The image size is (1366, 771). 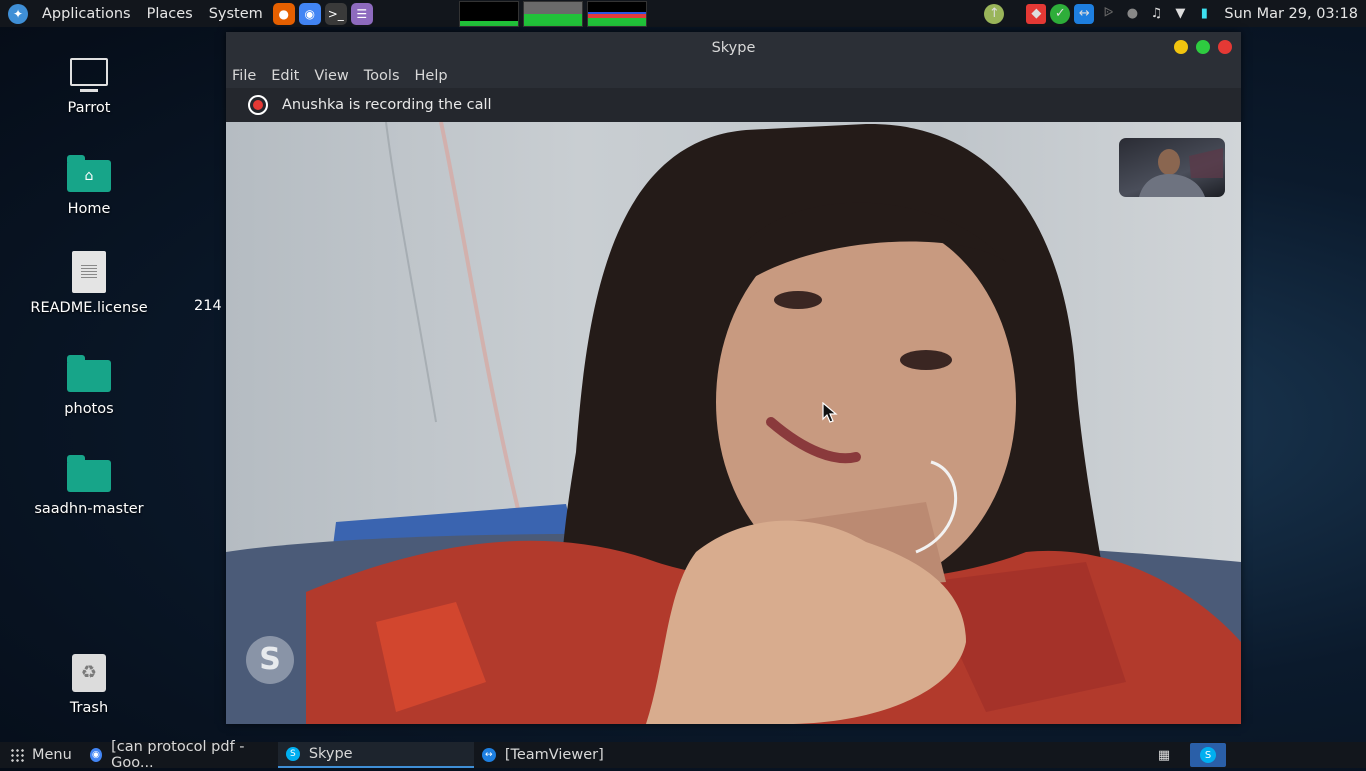 What do you see at coordinates (52, 755) in the screenshot?
I see `start-menu-label: Menu` at bounding box center [52, 755].